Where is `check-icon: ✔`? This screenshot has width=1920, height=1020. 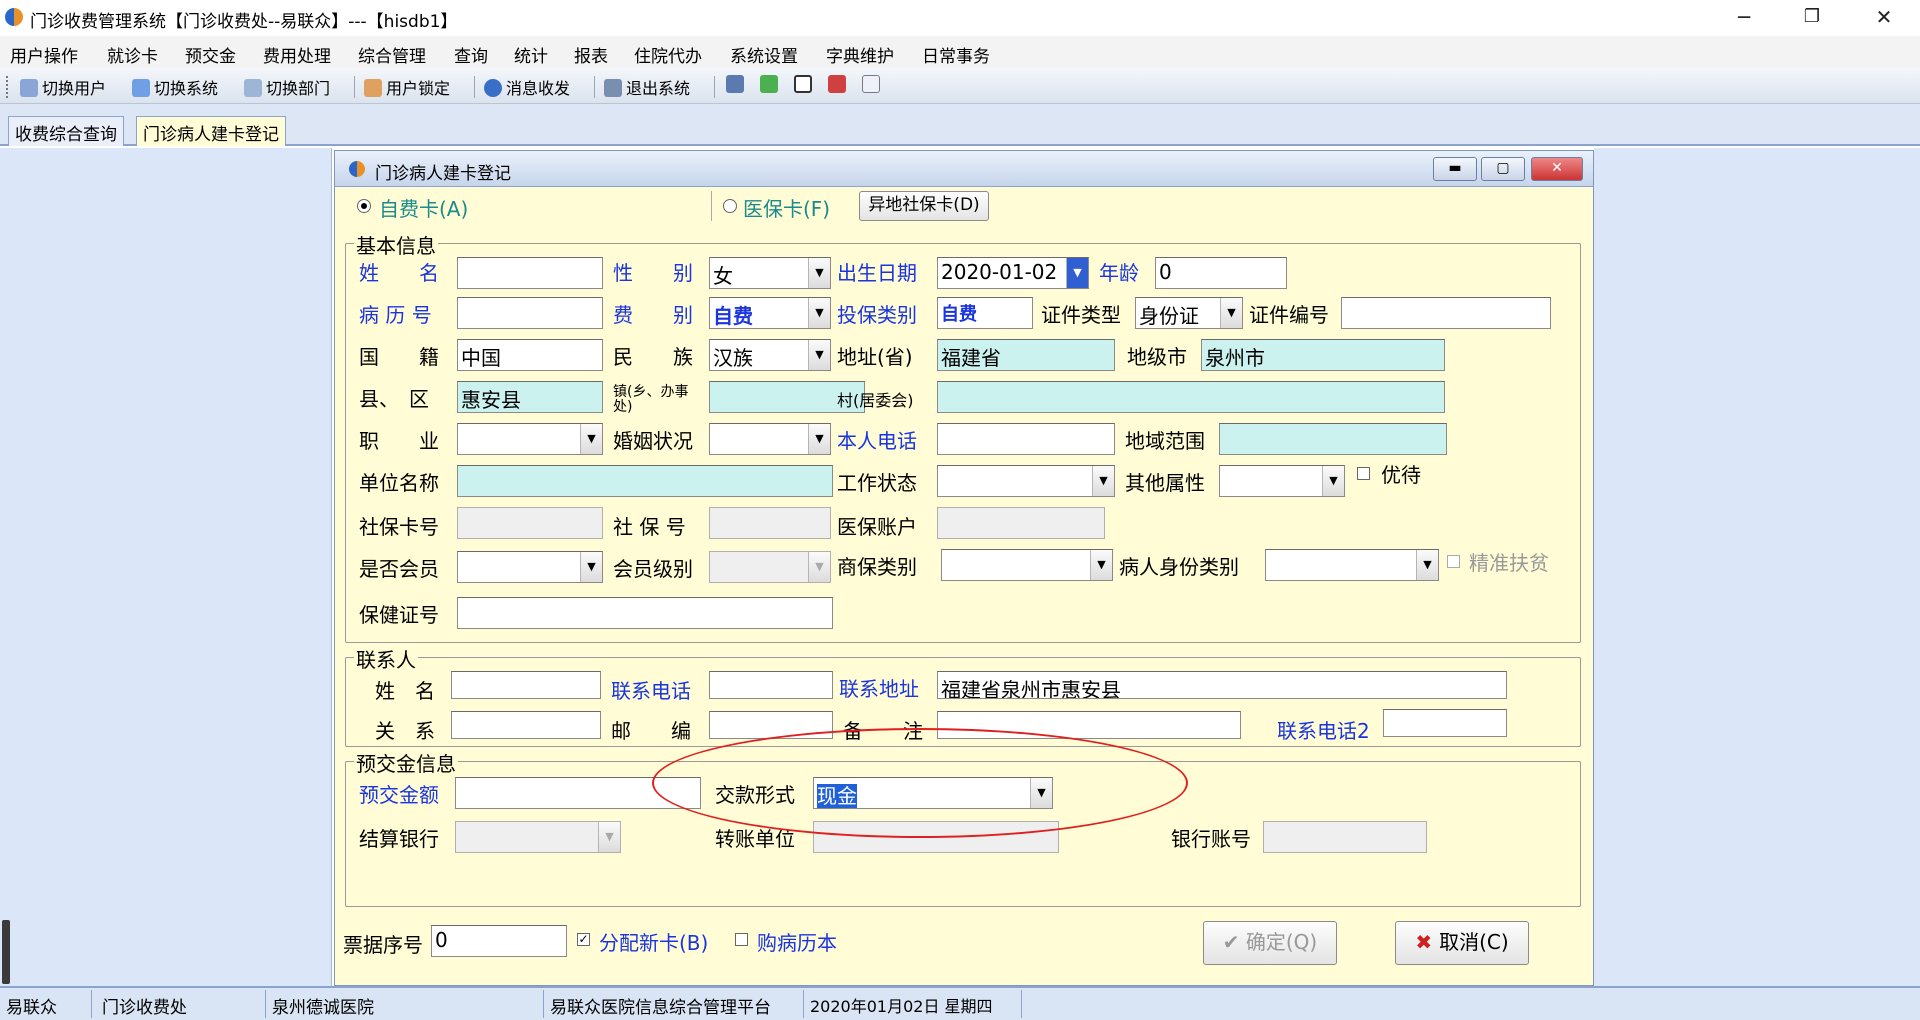 check-icon: ✔ is located at coordinates (1234, 942).